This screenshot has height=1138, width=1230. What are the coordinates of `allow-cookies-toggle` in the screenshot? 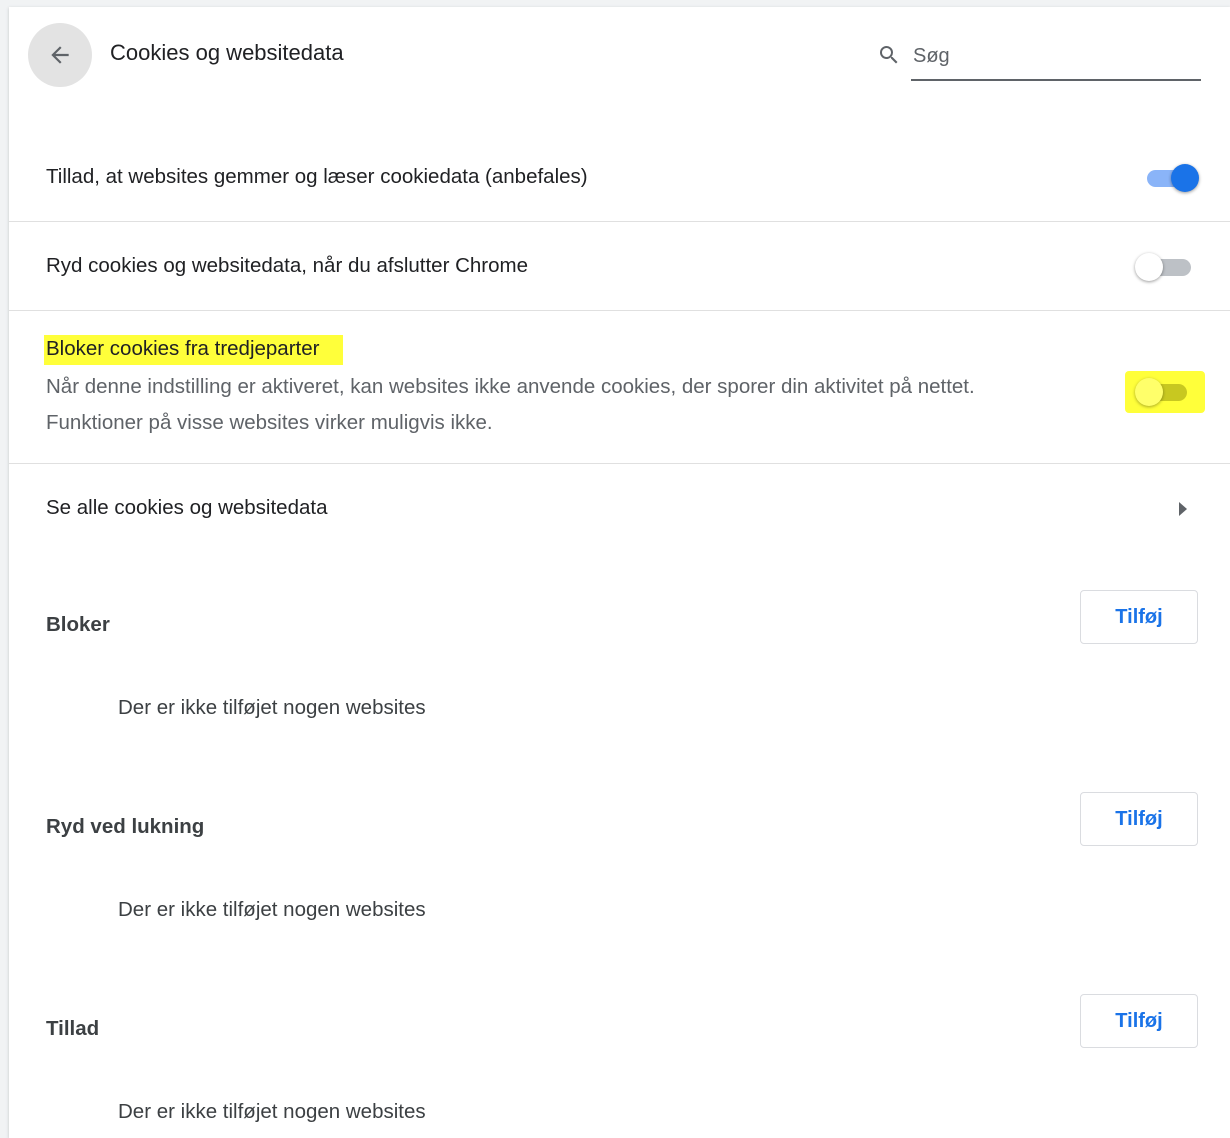 It's located at (1170, 178).